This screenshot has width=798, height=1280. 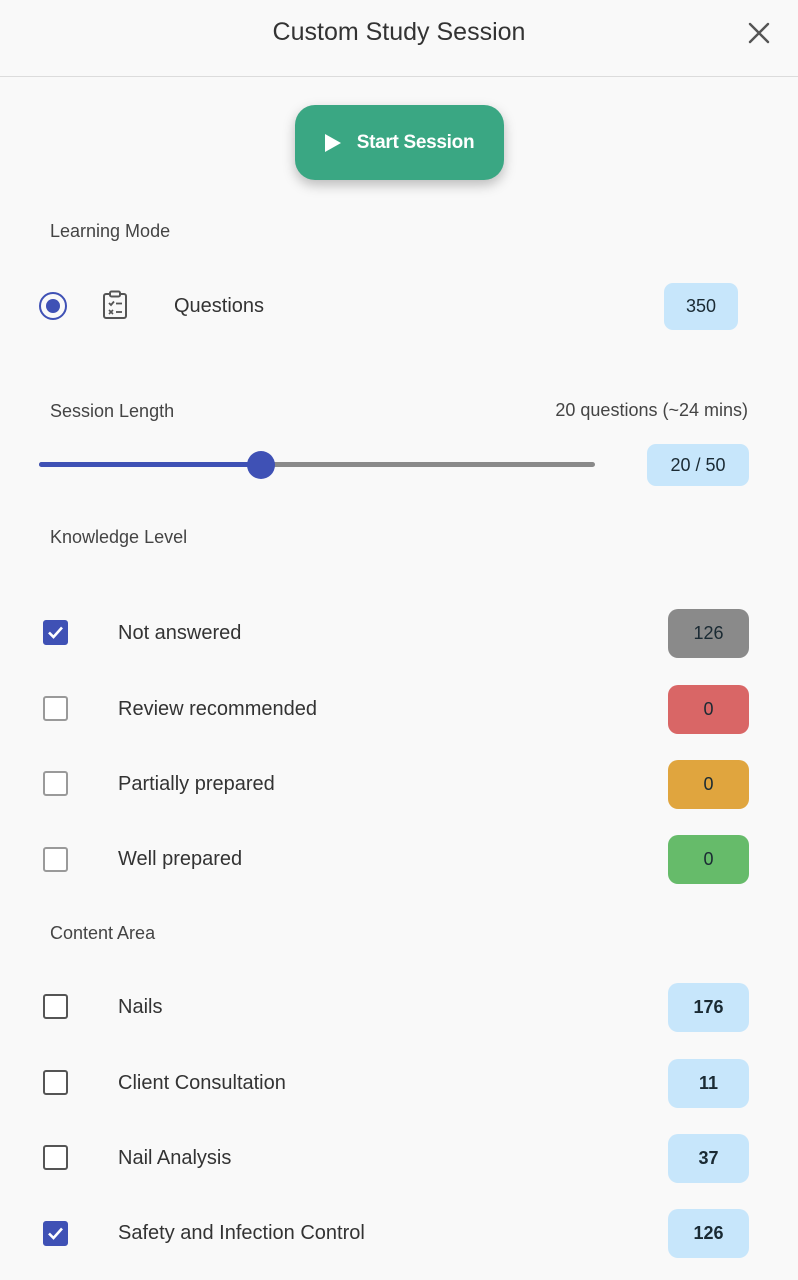 What do you see at coordinates (261, 465) in the screenshot?
I see `slider-thumb` at bounding box center [261, 465].